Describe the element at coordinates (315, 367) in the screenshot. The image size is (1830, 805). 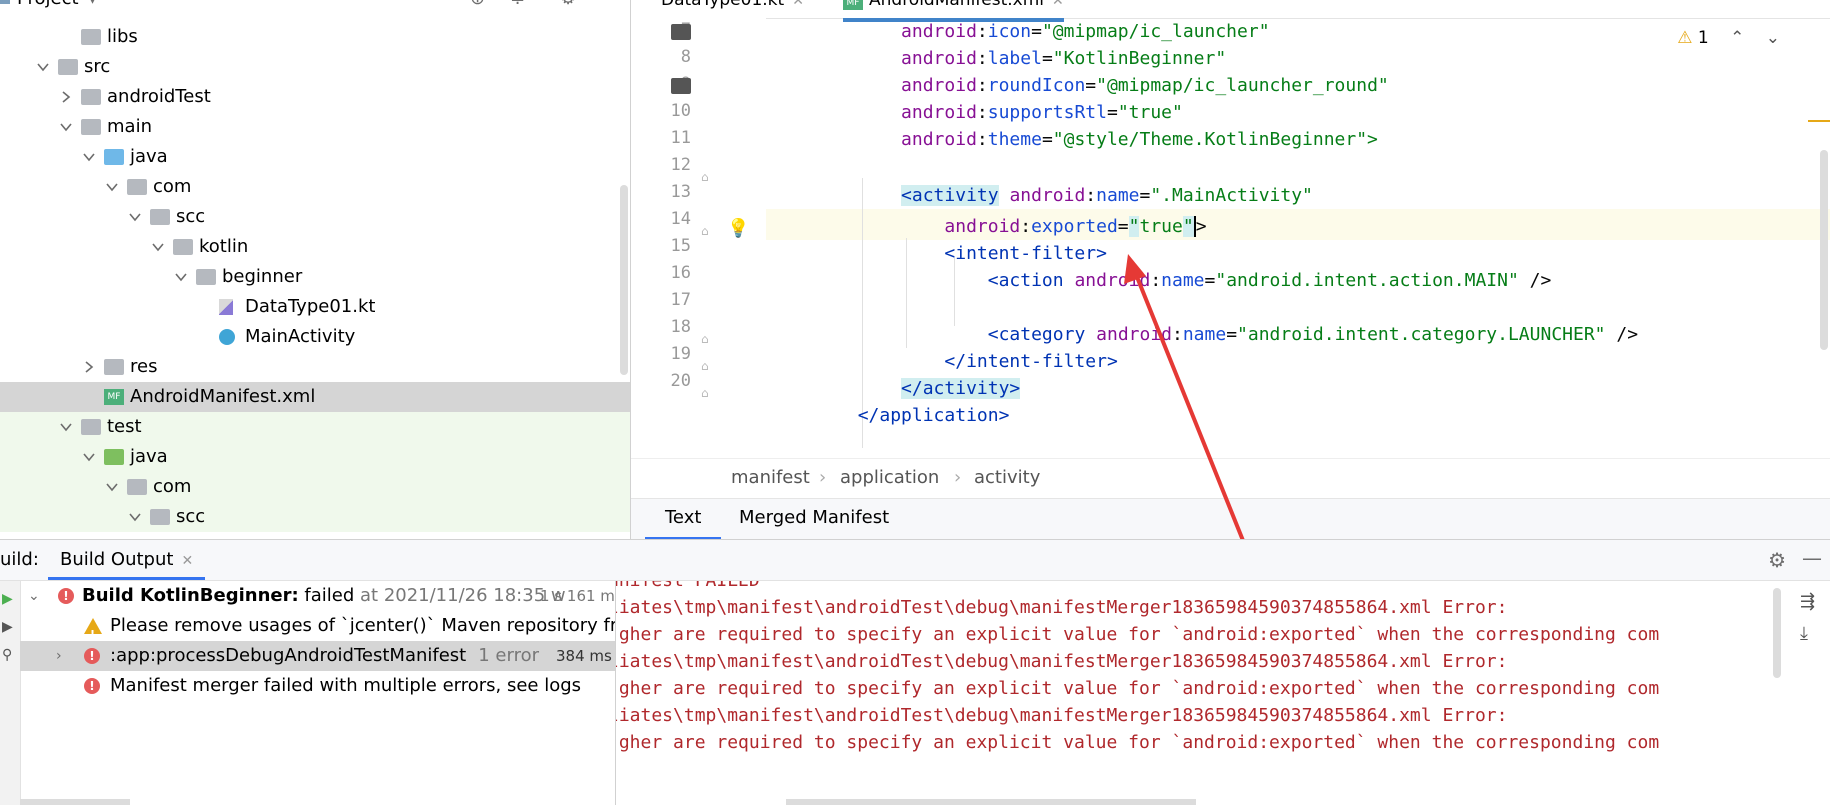
I see `tree-item: res` at that location.